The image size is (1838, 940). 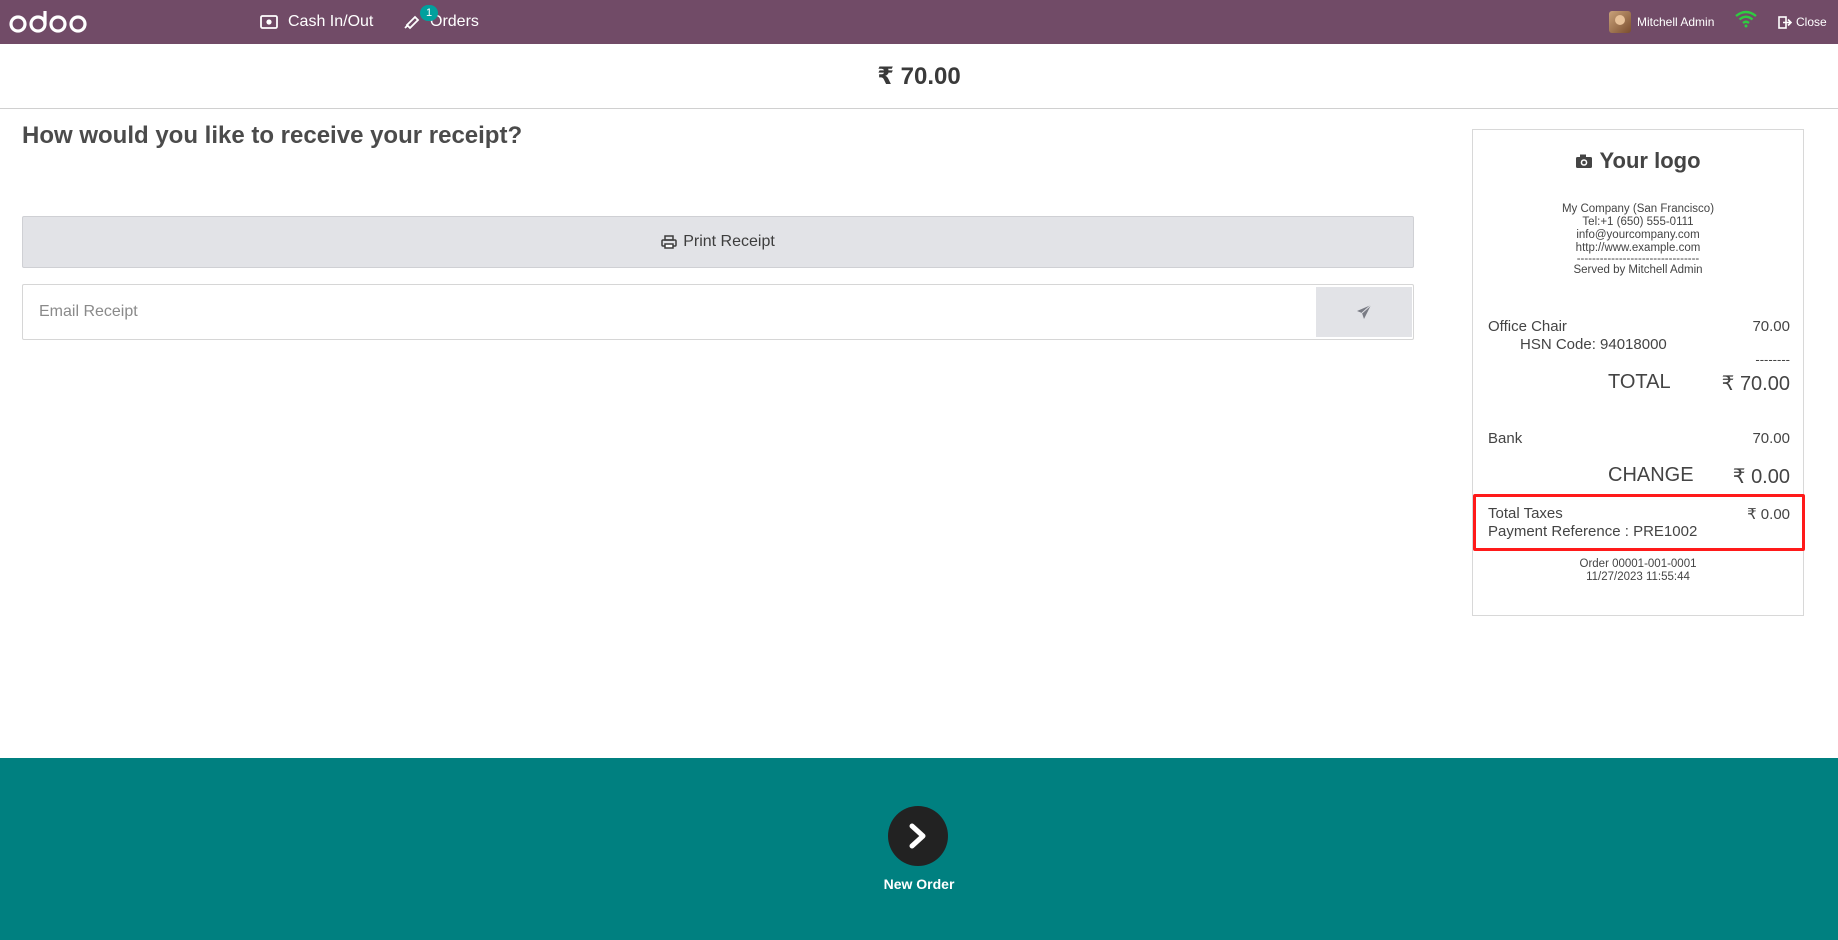 What do you see at coordinates (1639, 438) in the screenshot?
I see `payment-row: Bank 70.00` at bounding box center [1639, 438].